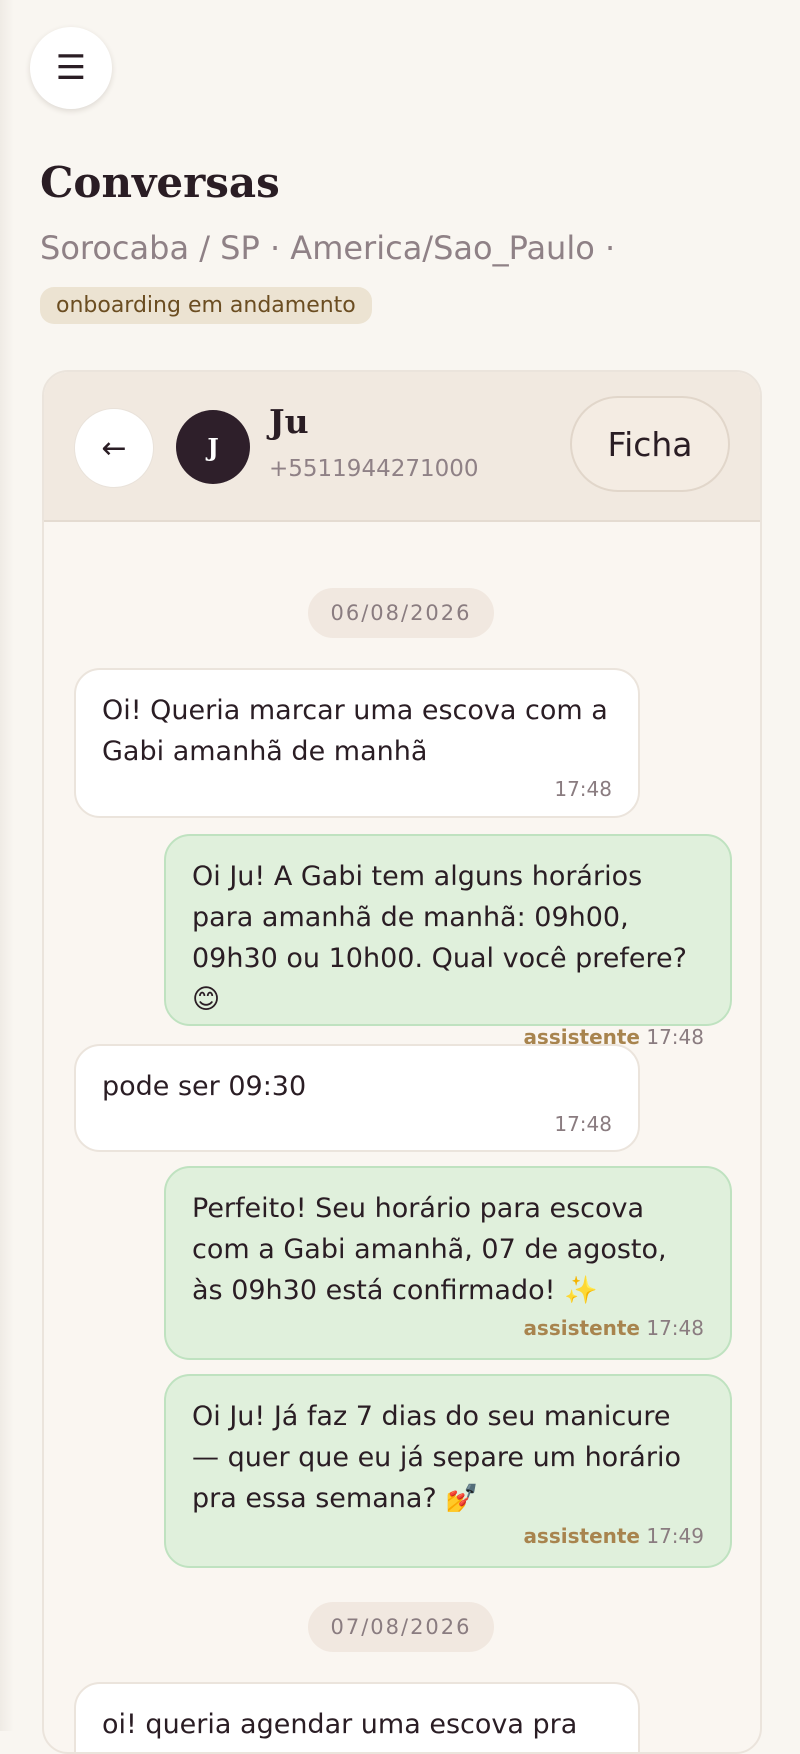 This screenshot has height=1754, width=800. I want to click on message-text: pode ser 09:30, so click(204, 1086).